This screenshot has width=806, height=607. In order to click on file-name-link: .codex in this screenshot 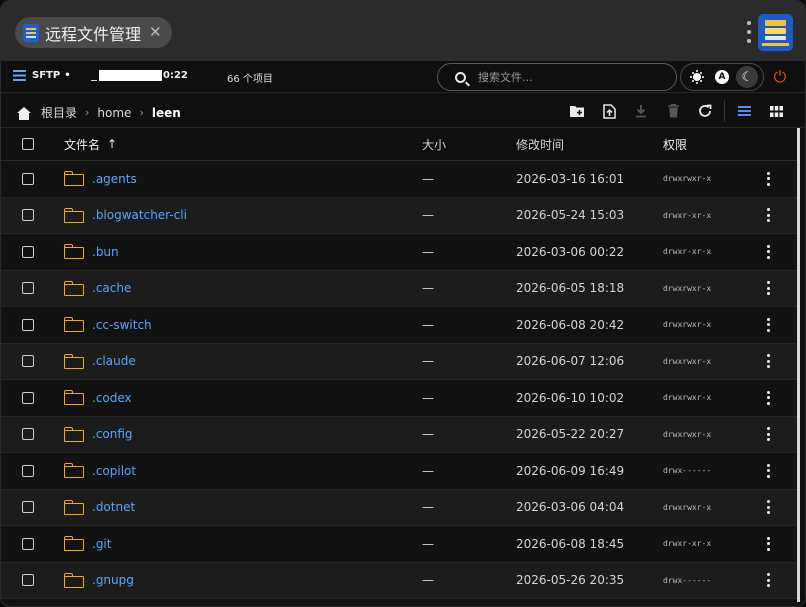, I will do `click(112, 398)`.